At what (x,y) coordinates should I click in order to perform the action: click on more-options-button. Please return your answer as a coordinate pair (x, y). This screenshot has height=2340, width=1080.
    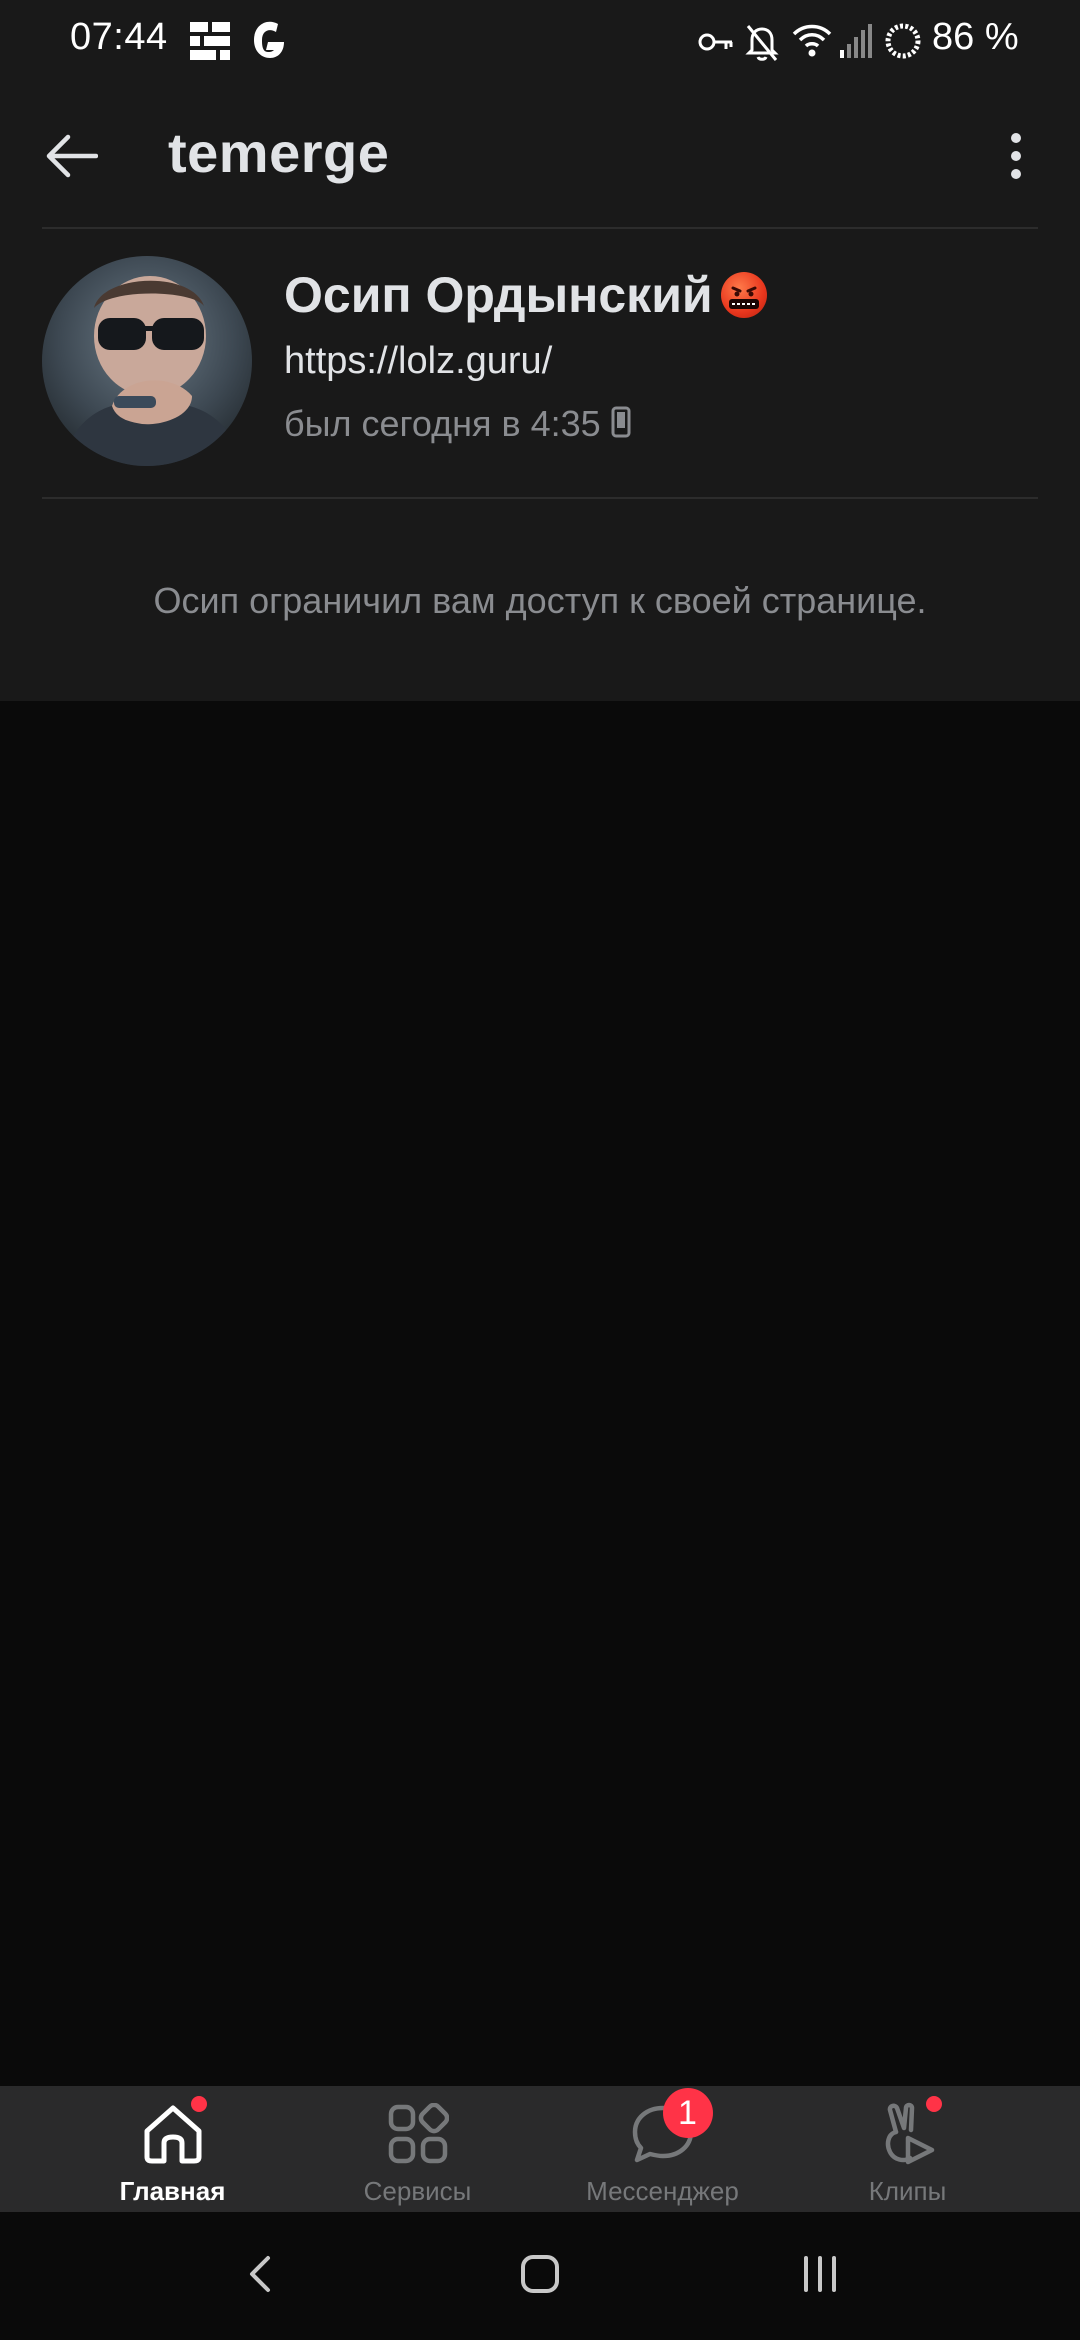
    Looking at the image, I should click on (1016, 158).